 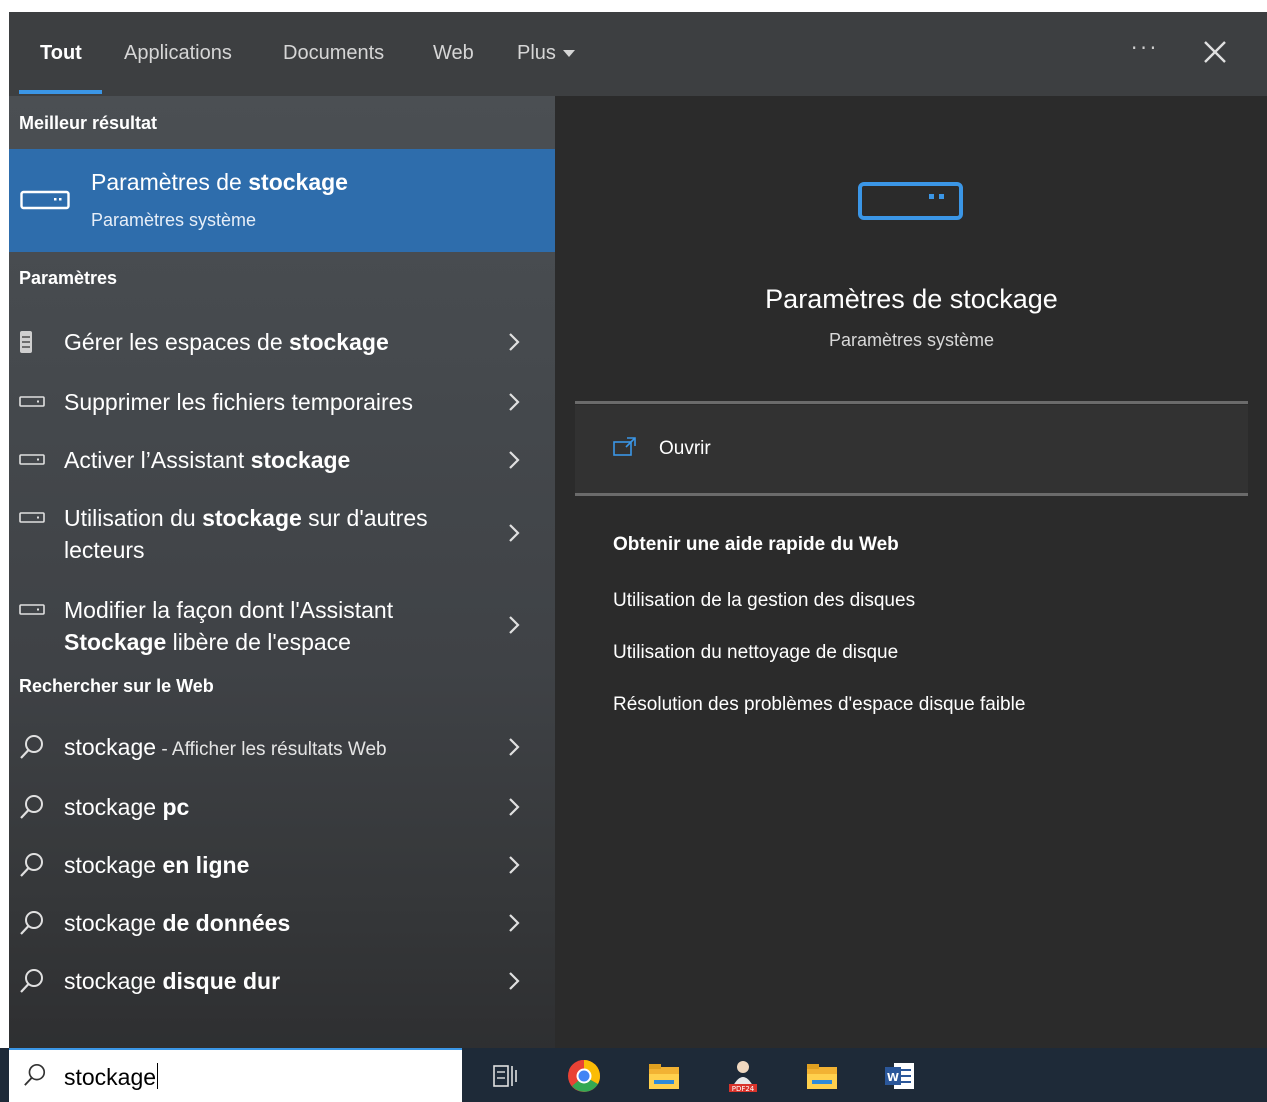 What do you see at coordinates (61, 53) in the screenshot?
I see `tab-all: Tout` at bounding box center [61, 53].